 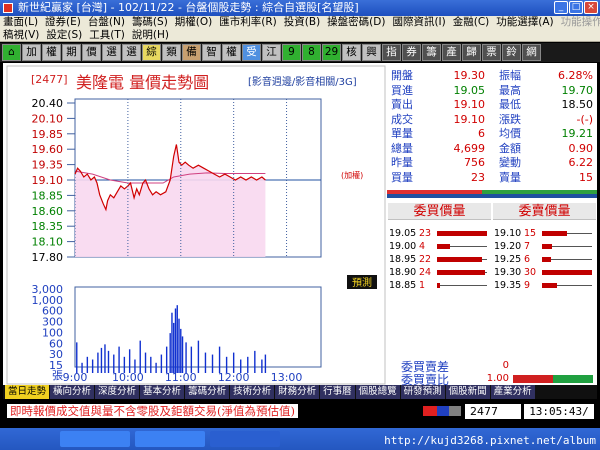 I want to click on toolbar-button: 智, so click(x=211, y=52).